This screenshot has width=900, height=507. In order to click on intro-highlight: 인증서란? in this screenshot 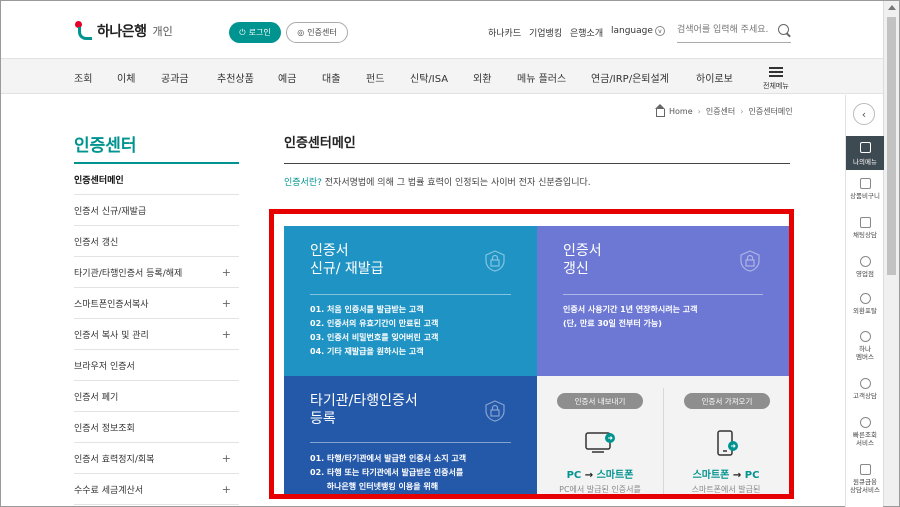, I will do `click(303, 183)`.